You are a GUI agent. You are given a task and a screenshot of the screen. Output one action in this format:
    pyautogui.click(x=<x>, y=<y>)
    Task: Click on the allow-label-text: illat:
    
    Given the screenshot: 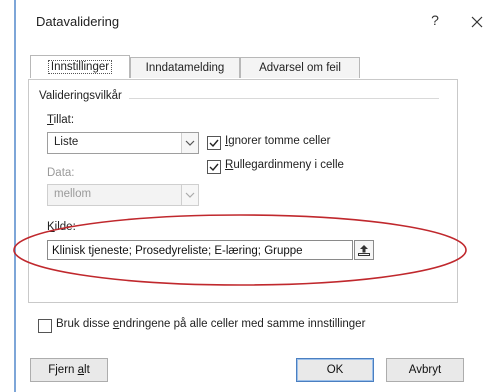 What is the action you would take?
    pyautogui.click(x=64, y=120)
    